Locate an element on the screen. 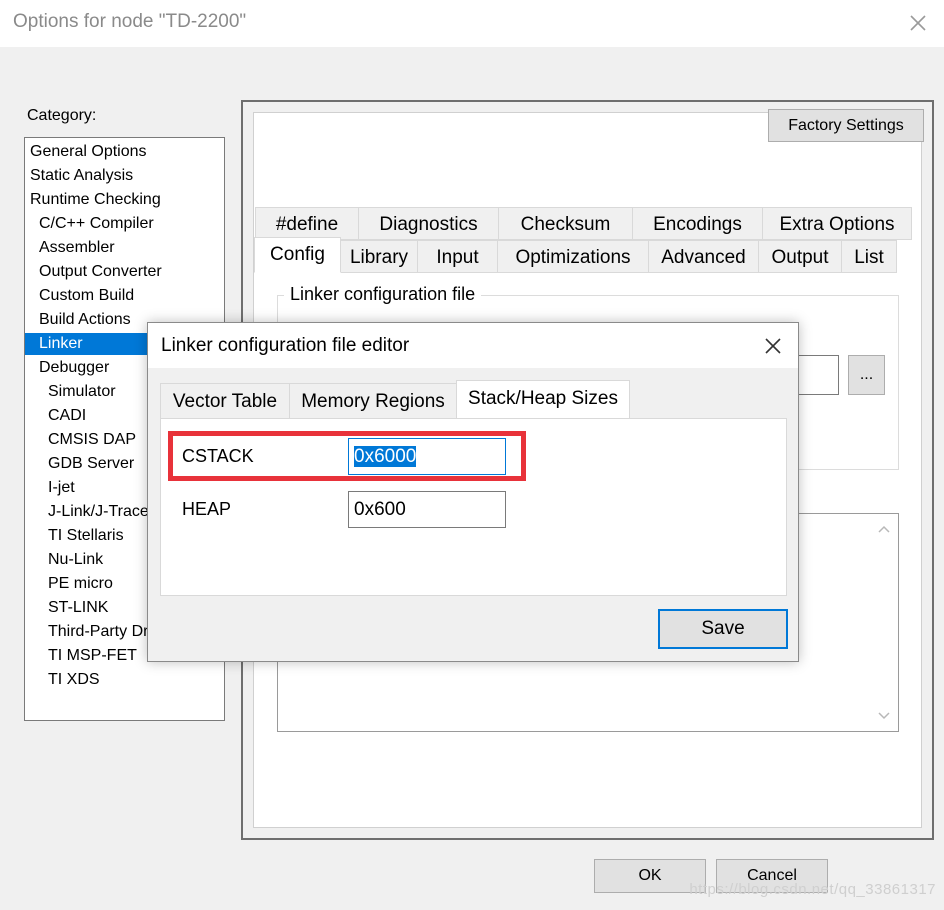 The width and height of the screenshot is (944, 910). tab-checksum: Checksum is located at coordinates (565, 223).